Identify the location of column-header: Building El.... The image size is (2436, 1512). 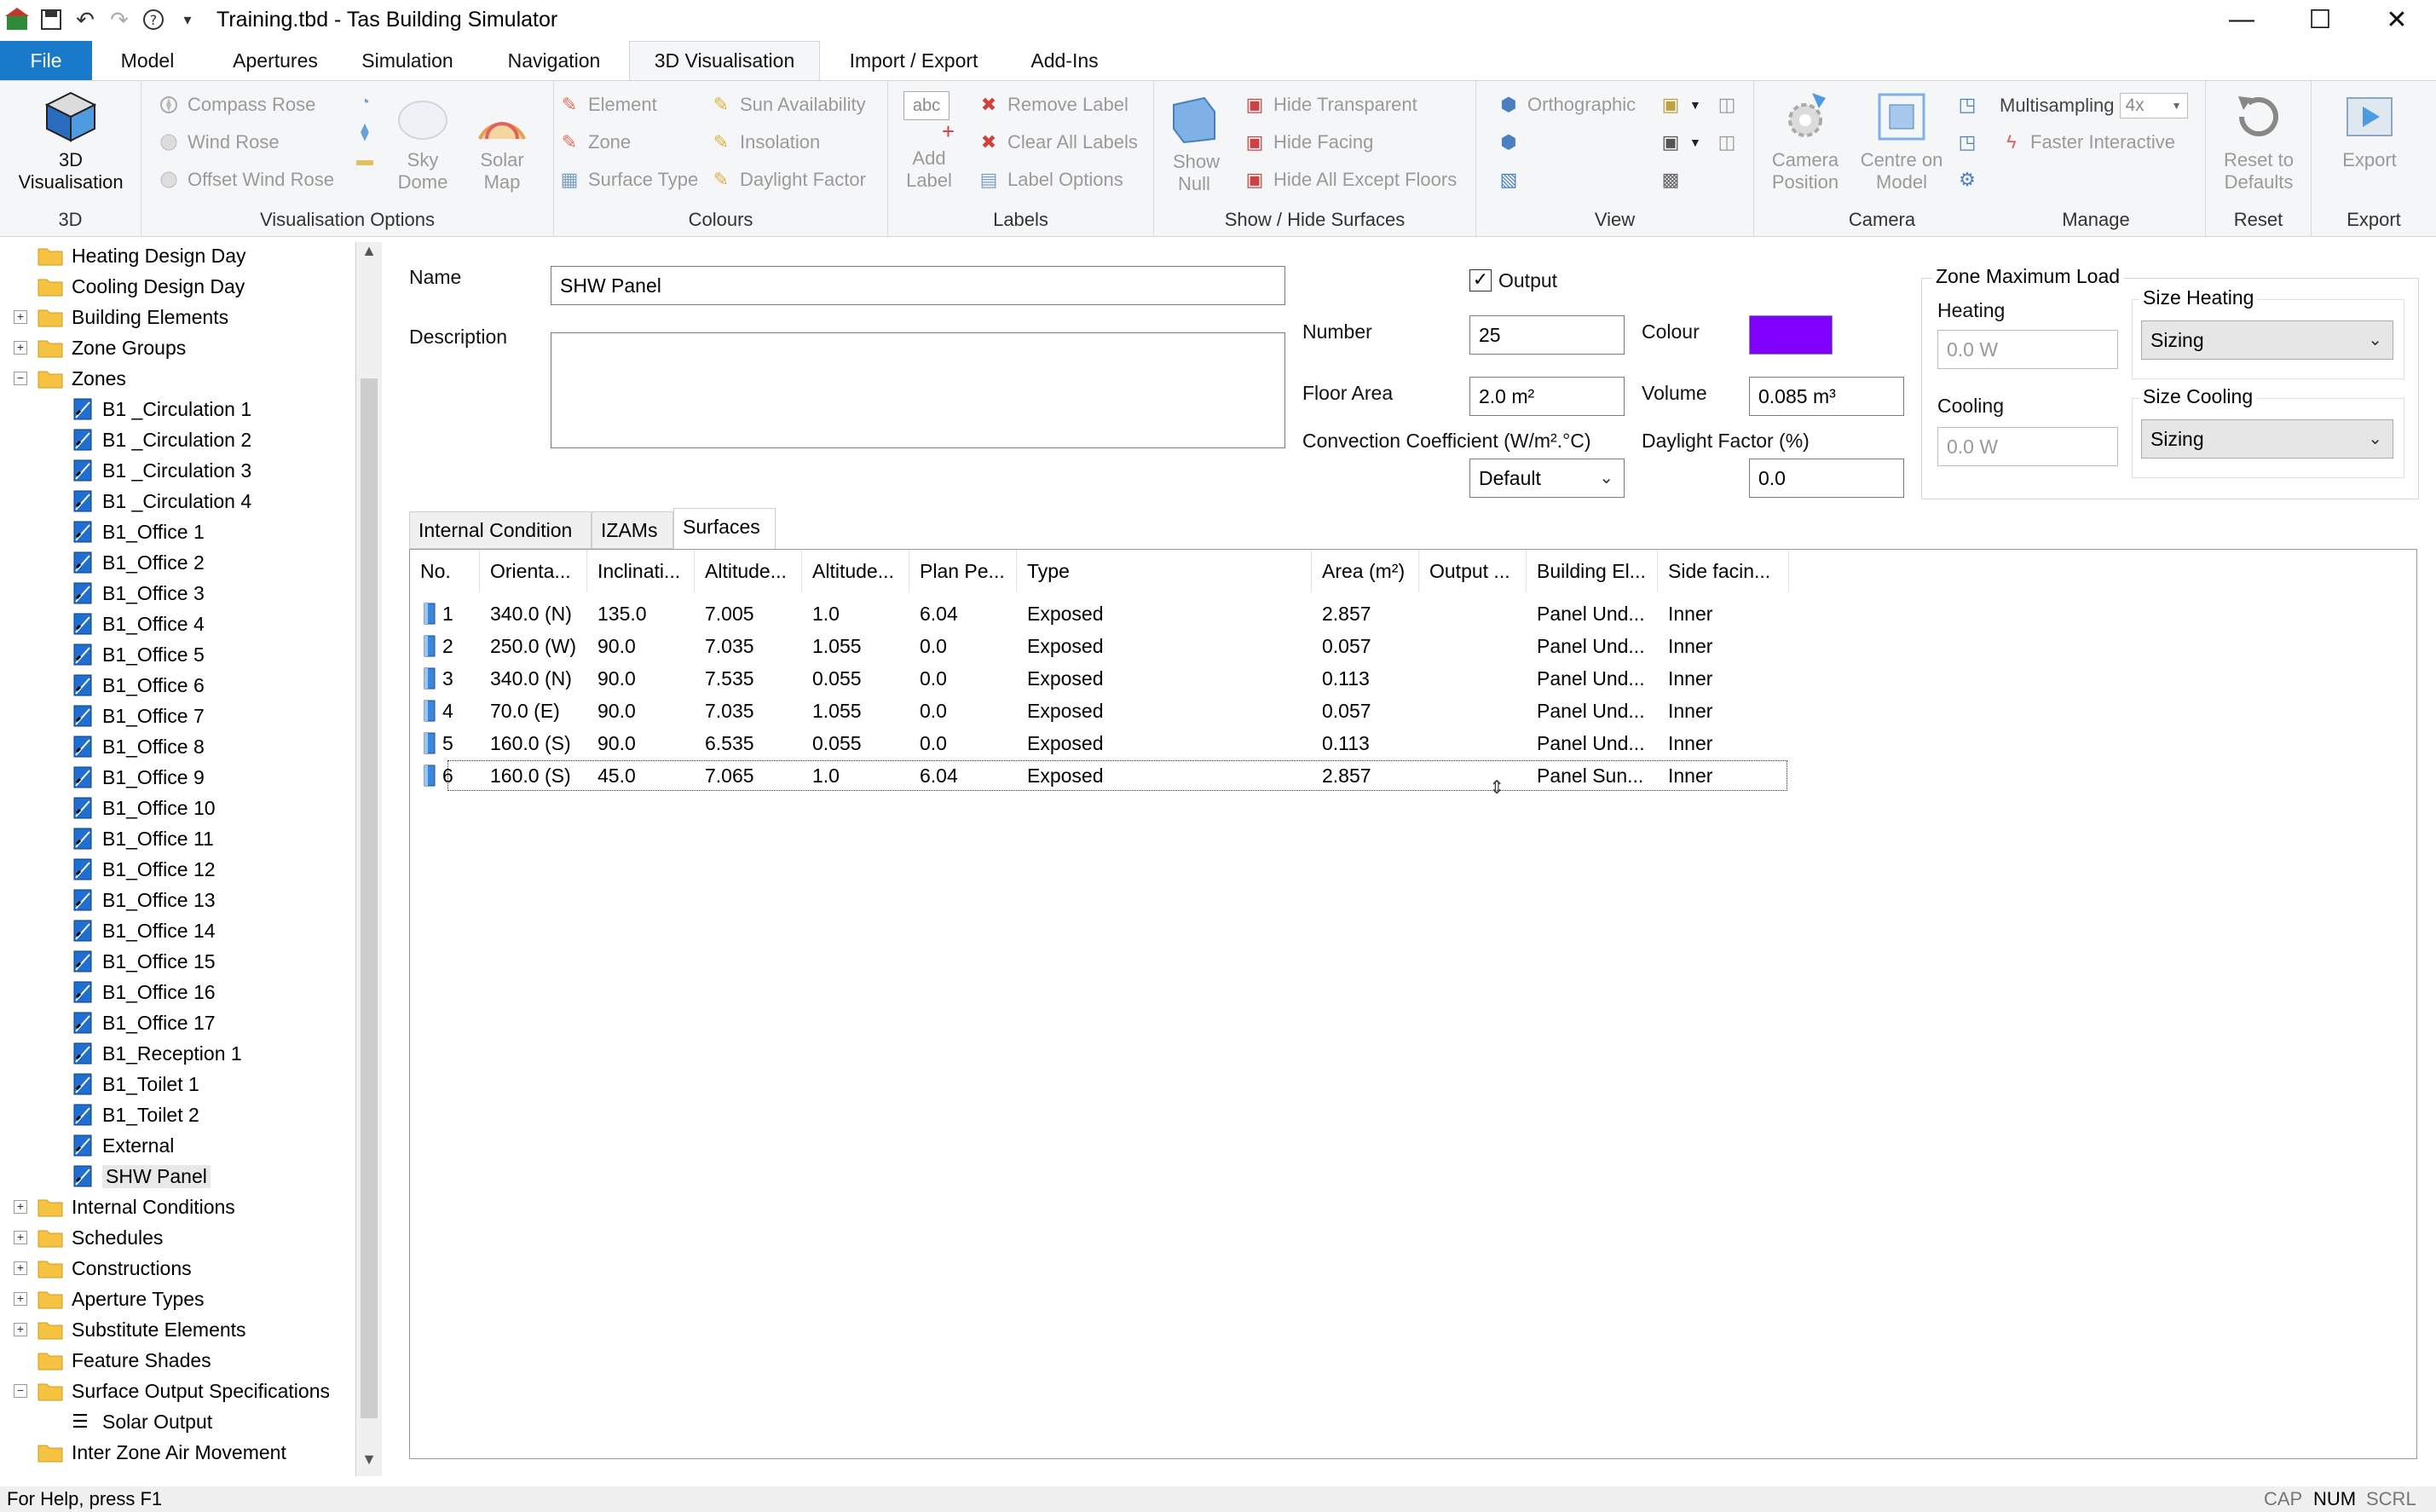
(1592, 571).